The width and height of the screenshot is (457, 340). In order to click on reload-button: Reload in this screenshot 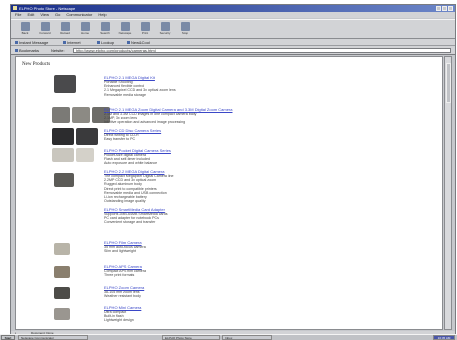, I will do `click(65, 30)`.